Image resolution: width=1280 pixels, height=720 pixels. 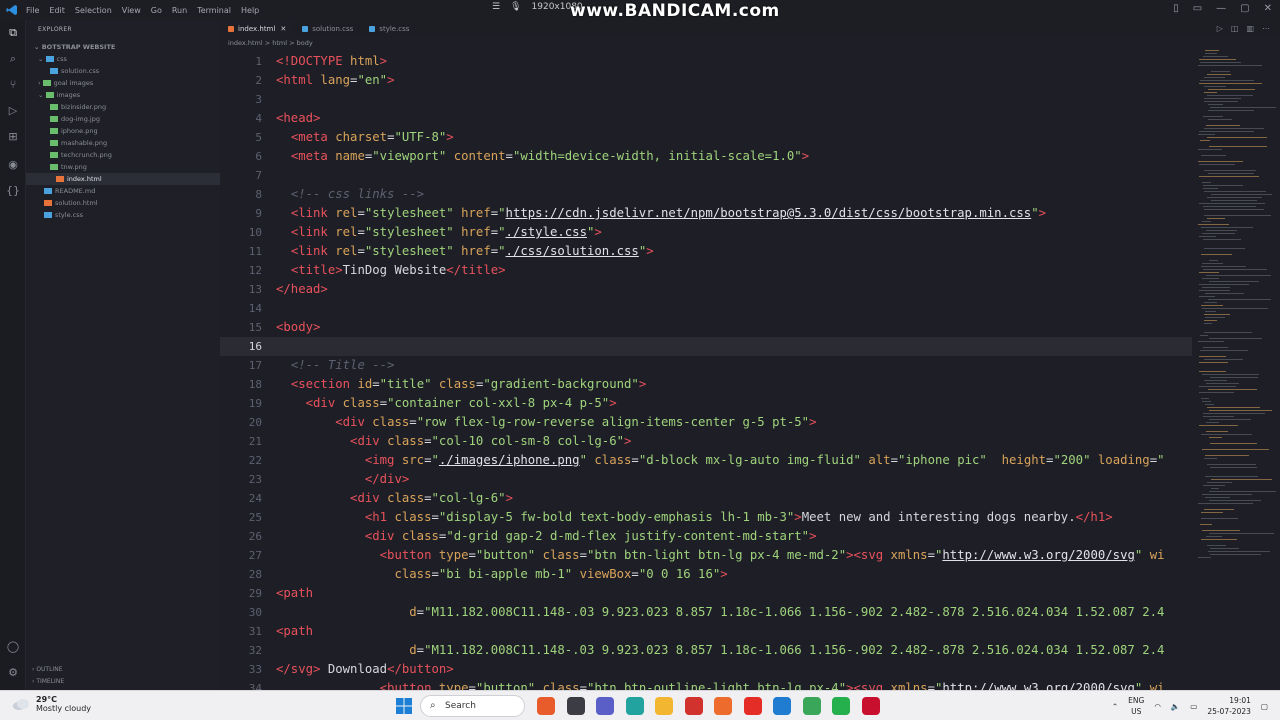 What do you see at coordinates (123, 179) in the screenshot?
I see `tree-item-index-html: index.html` at bounding box center [123, 179].